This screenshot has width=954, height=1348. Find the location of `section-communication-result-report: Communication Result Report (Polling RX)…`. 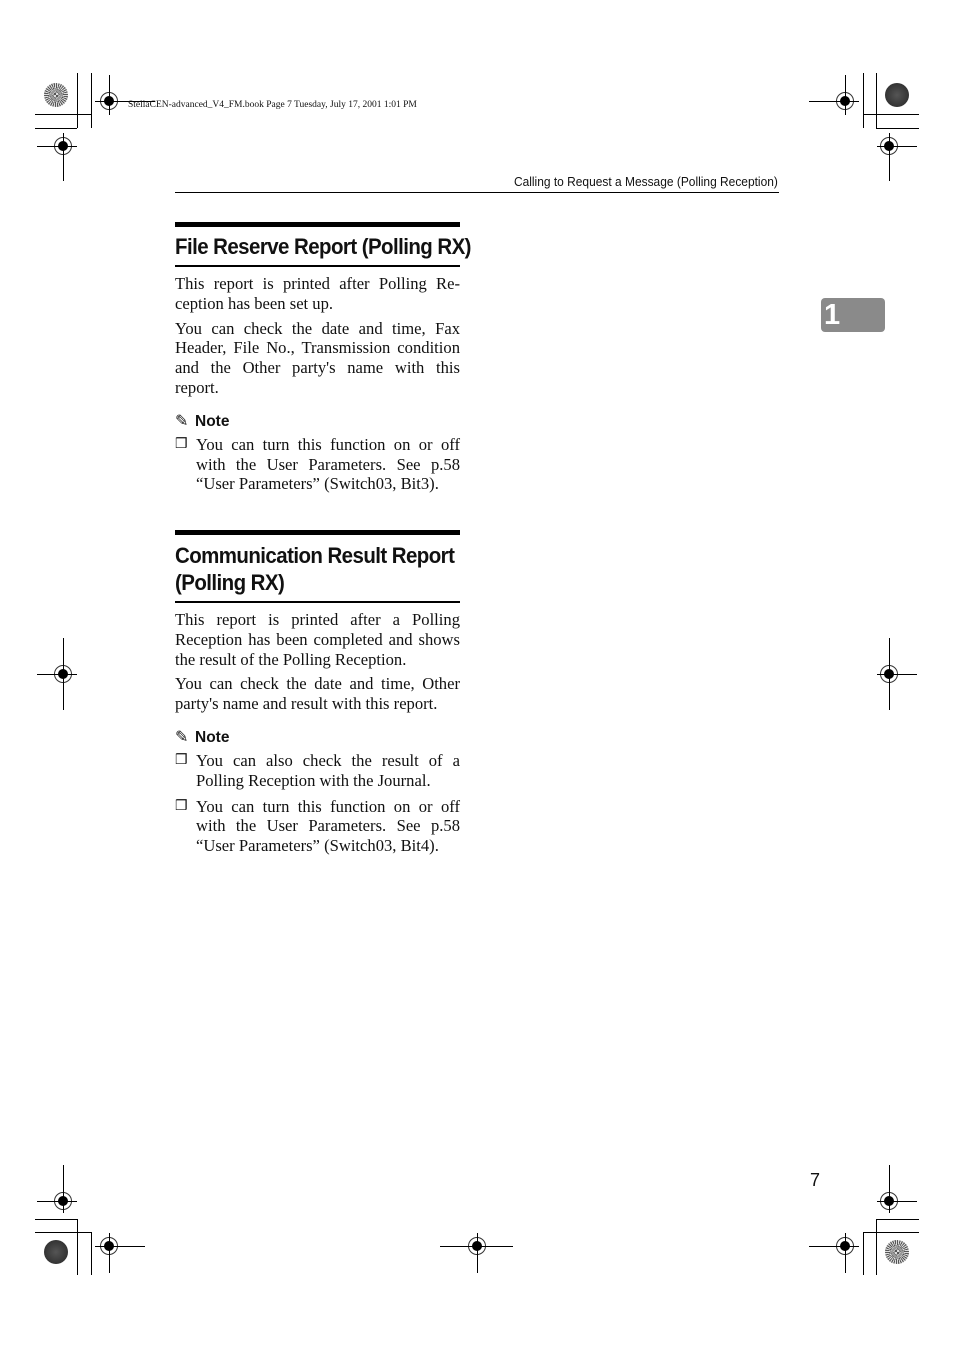

section-communication-result-report: Communication Result Report (Polling RX)… is located at coordinates (317, 696).